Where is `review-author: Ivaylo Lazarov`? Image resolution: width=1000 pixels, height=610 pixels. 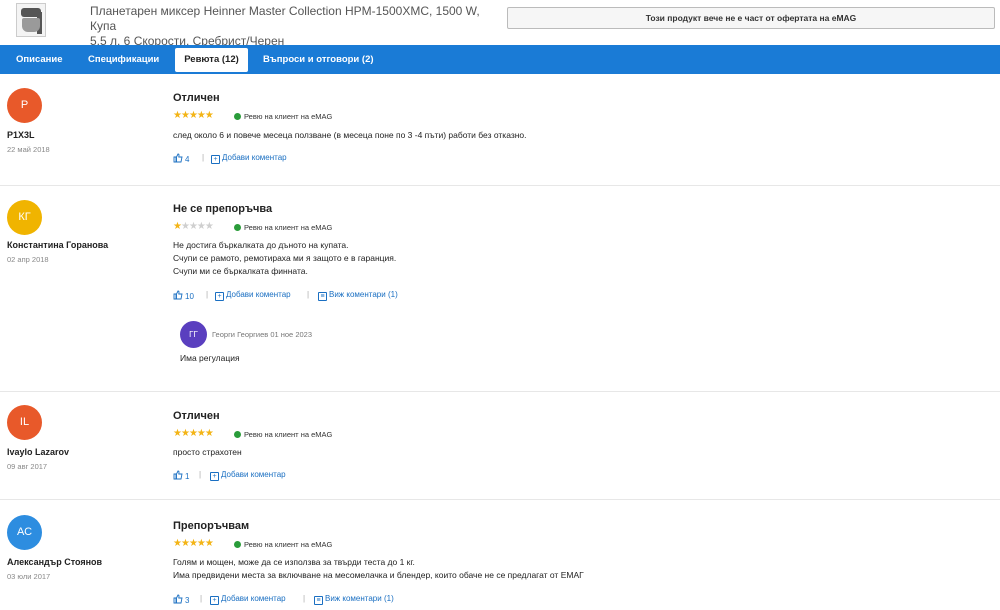 review-author: Ivaylo Lazarov is located at coordinates (38, 452).